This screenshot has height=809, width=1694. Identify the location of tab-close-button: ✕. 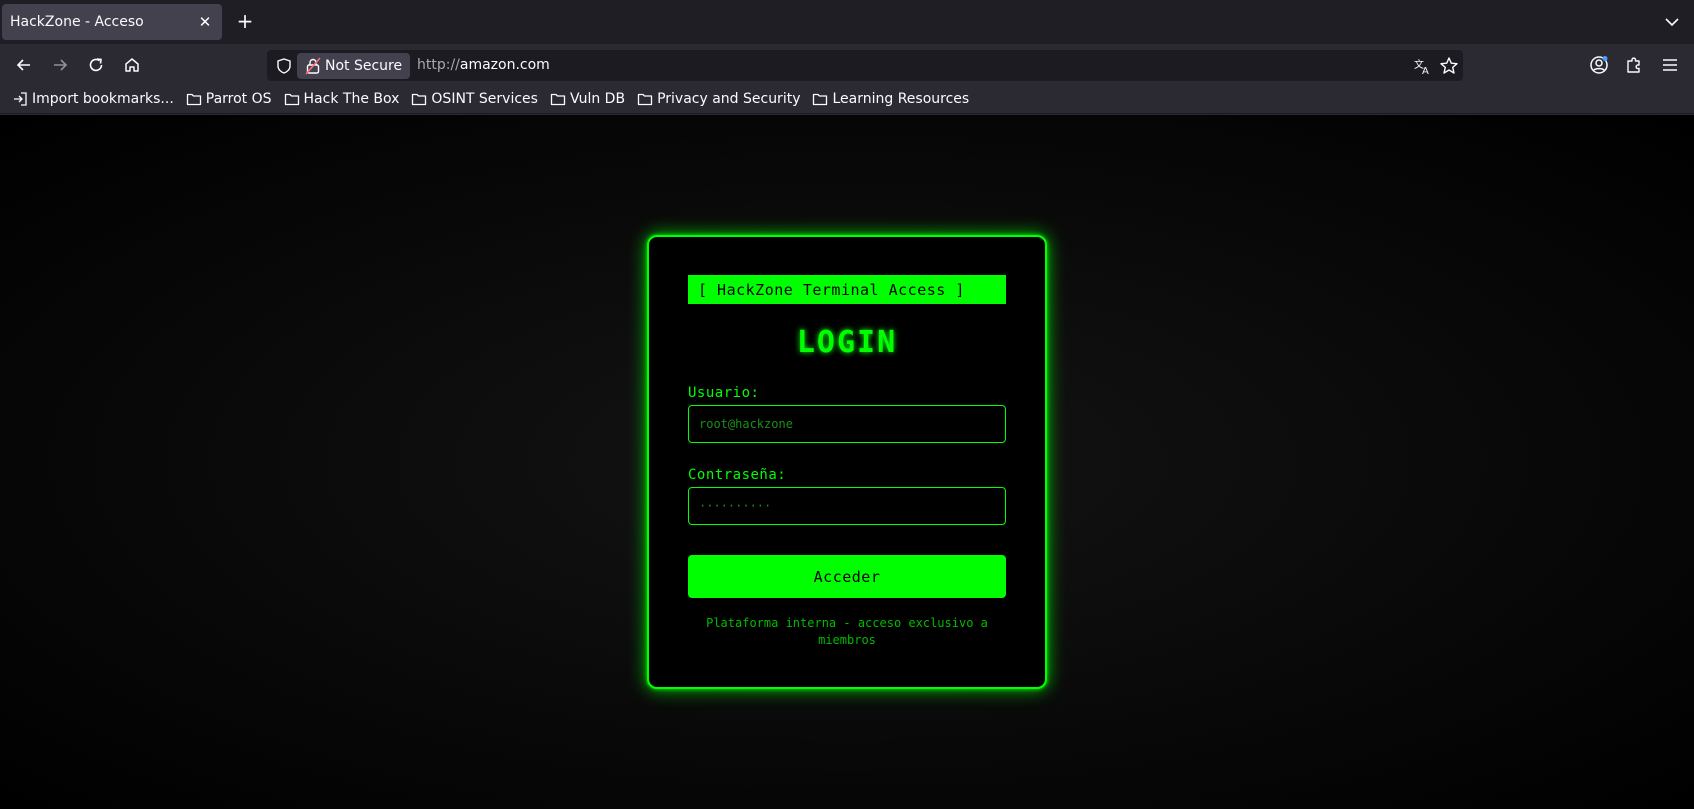
(205, 22).